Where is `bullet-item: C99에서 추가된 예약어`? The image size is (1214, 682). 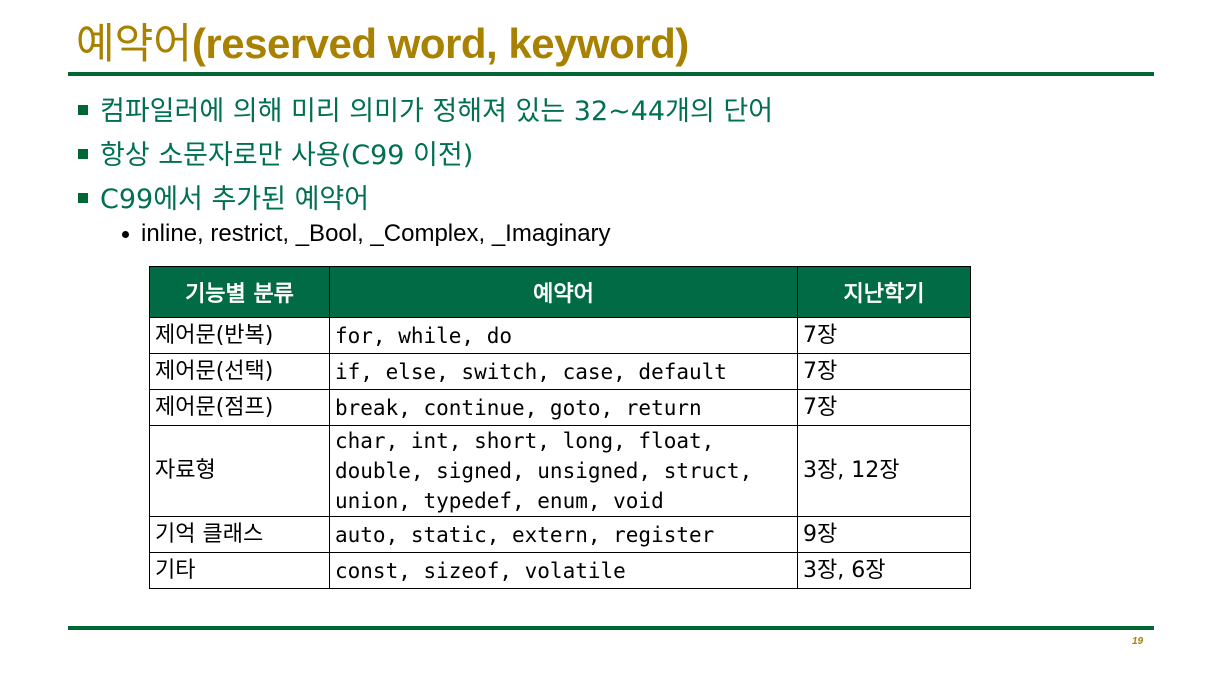
bullet-item: C99에서 추가된 예약어 is located at coordinates (425, 196).